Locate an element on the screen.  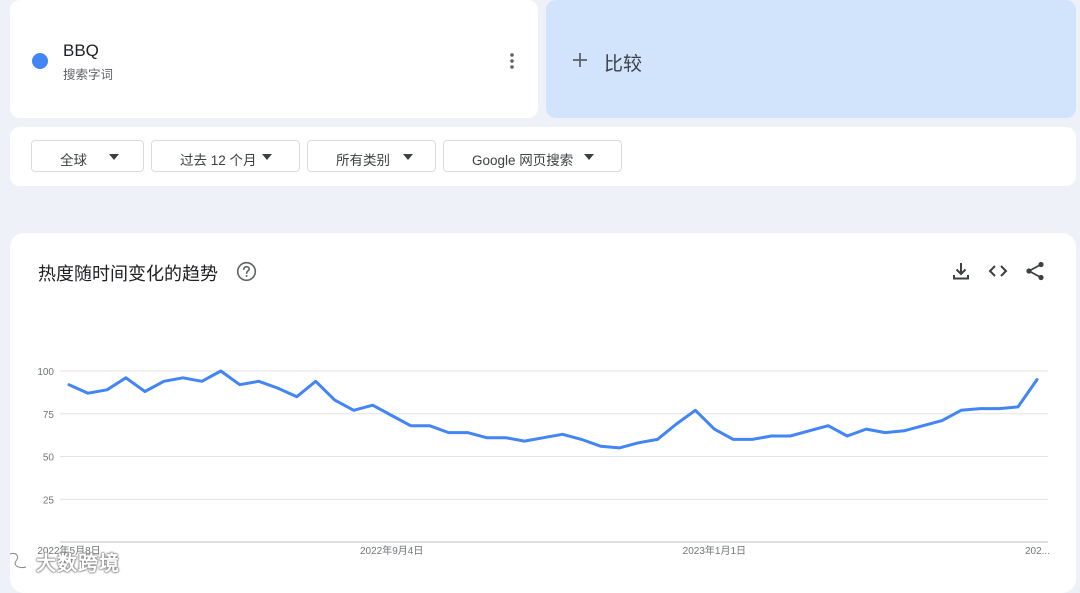
y-tick-label: 50 is located at coordinates (49, 458).